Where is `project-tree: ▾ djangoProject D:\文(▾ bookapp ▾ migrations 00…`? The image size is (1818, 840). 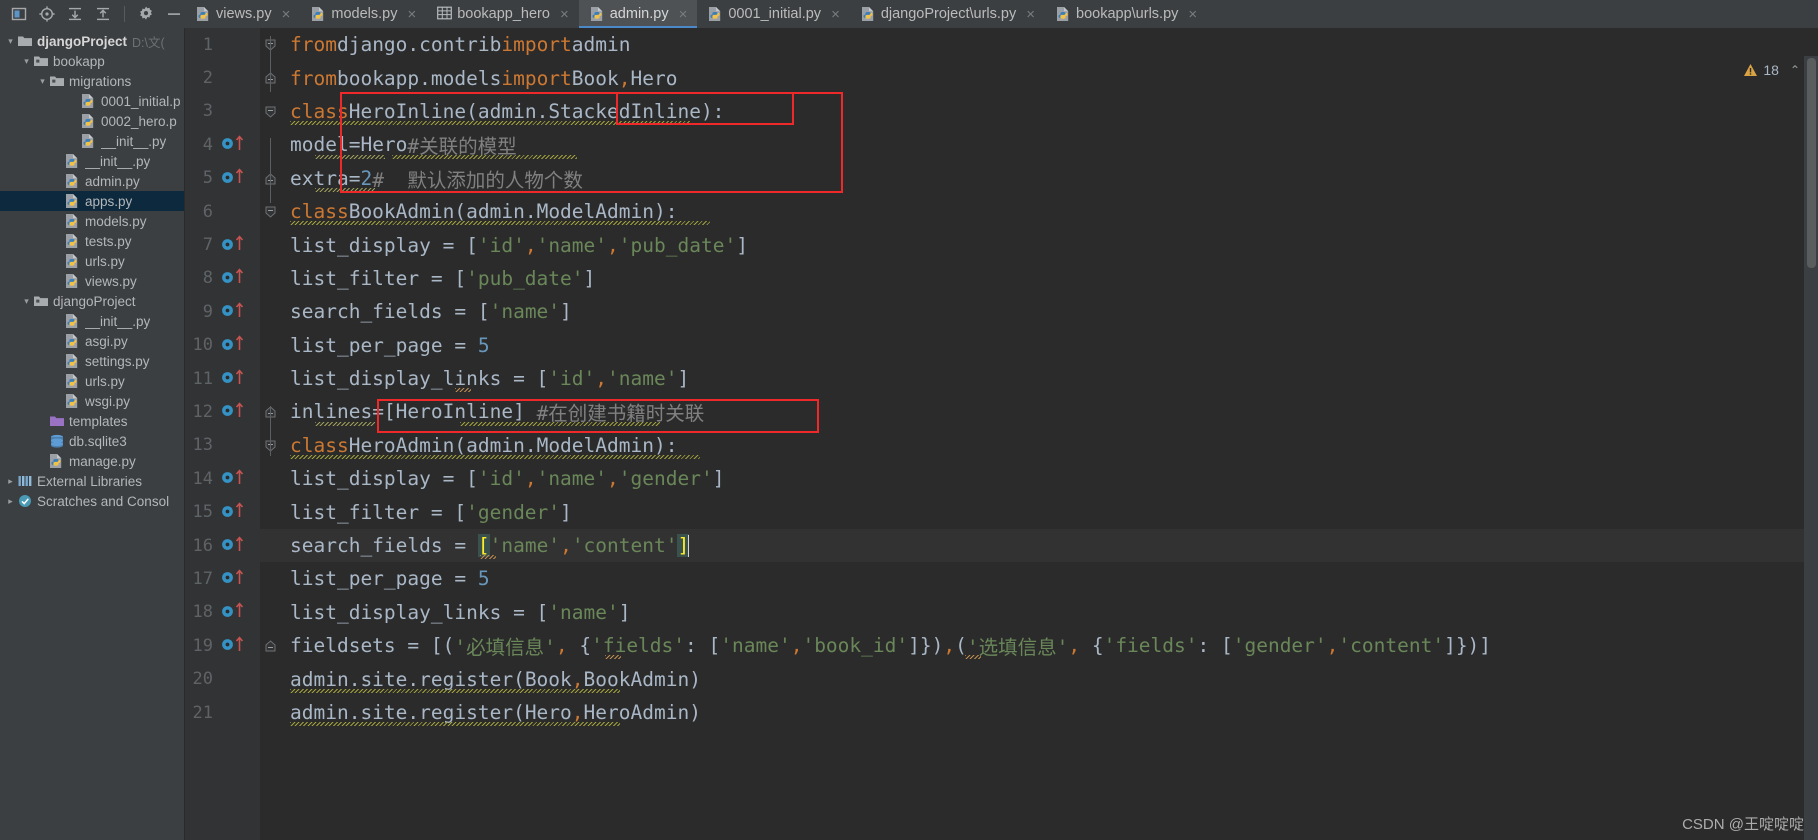
project-tree: ▾ djangoProject D:\文(▾ bookapp ▾ migrations 00… is located at coordinates (92, 434).